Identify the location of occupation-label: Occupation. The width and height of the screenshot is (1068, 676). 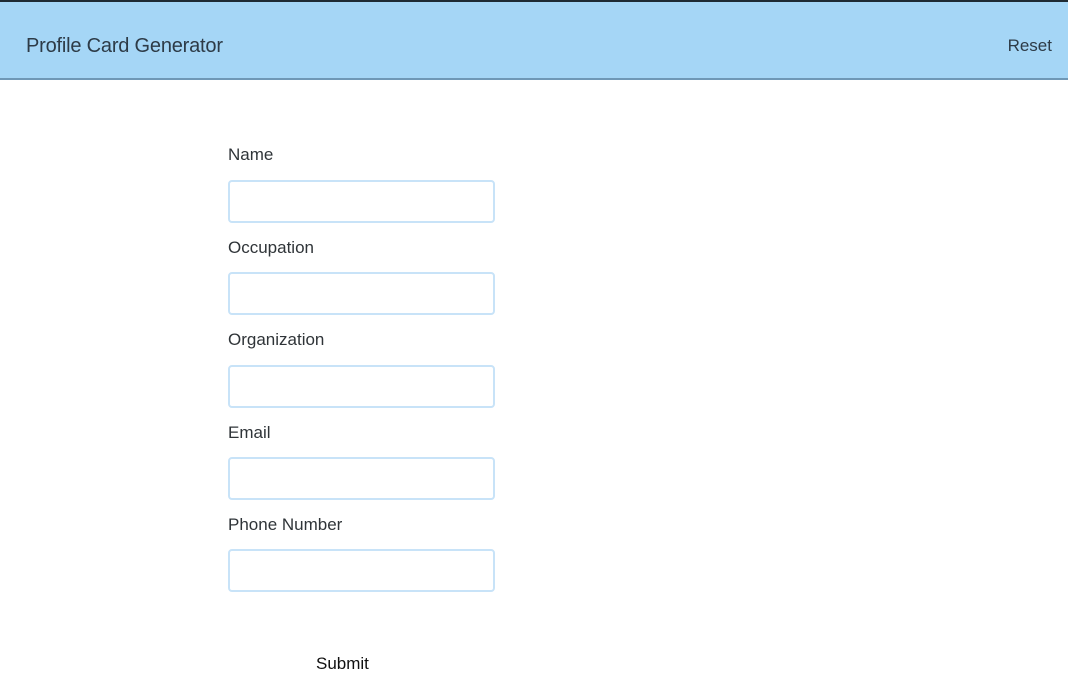
(271, 247).